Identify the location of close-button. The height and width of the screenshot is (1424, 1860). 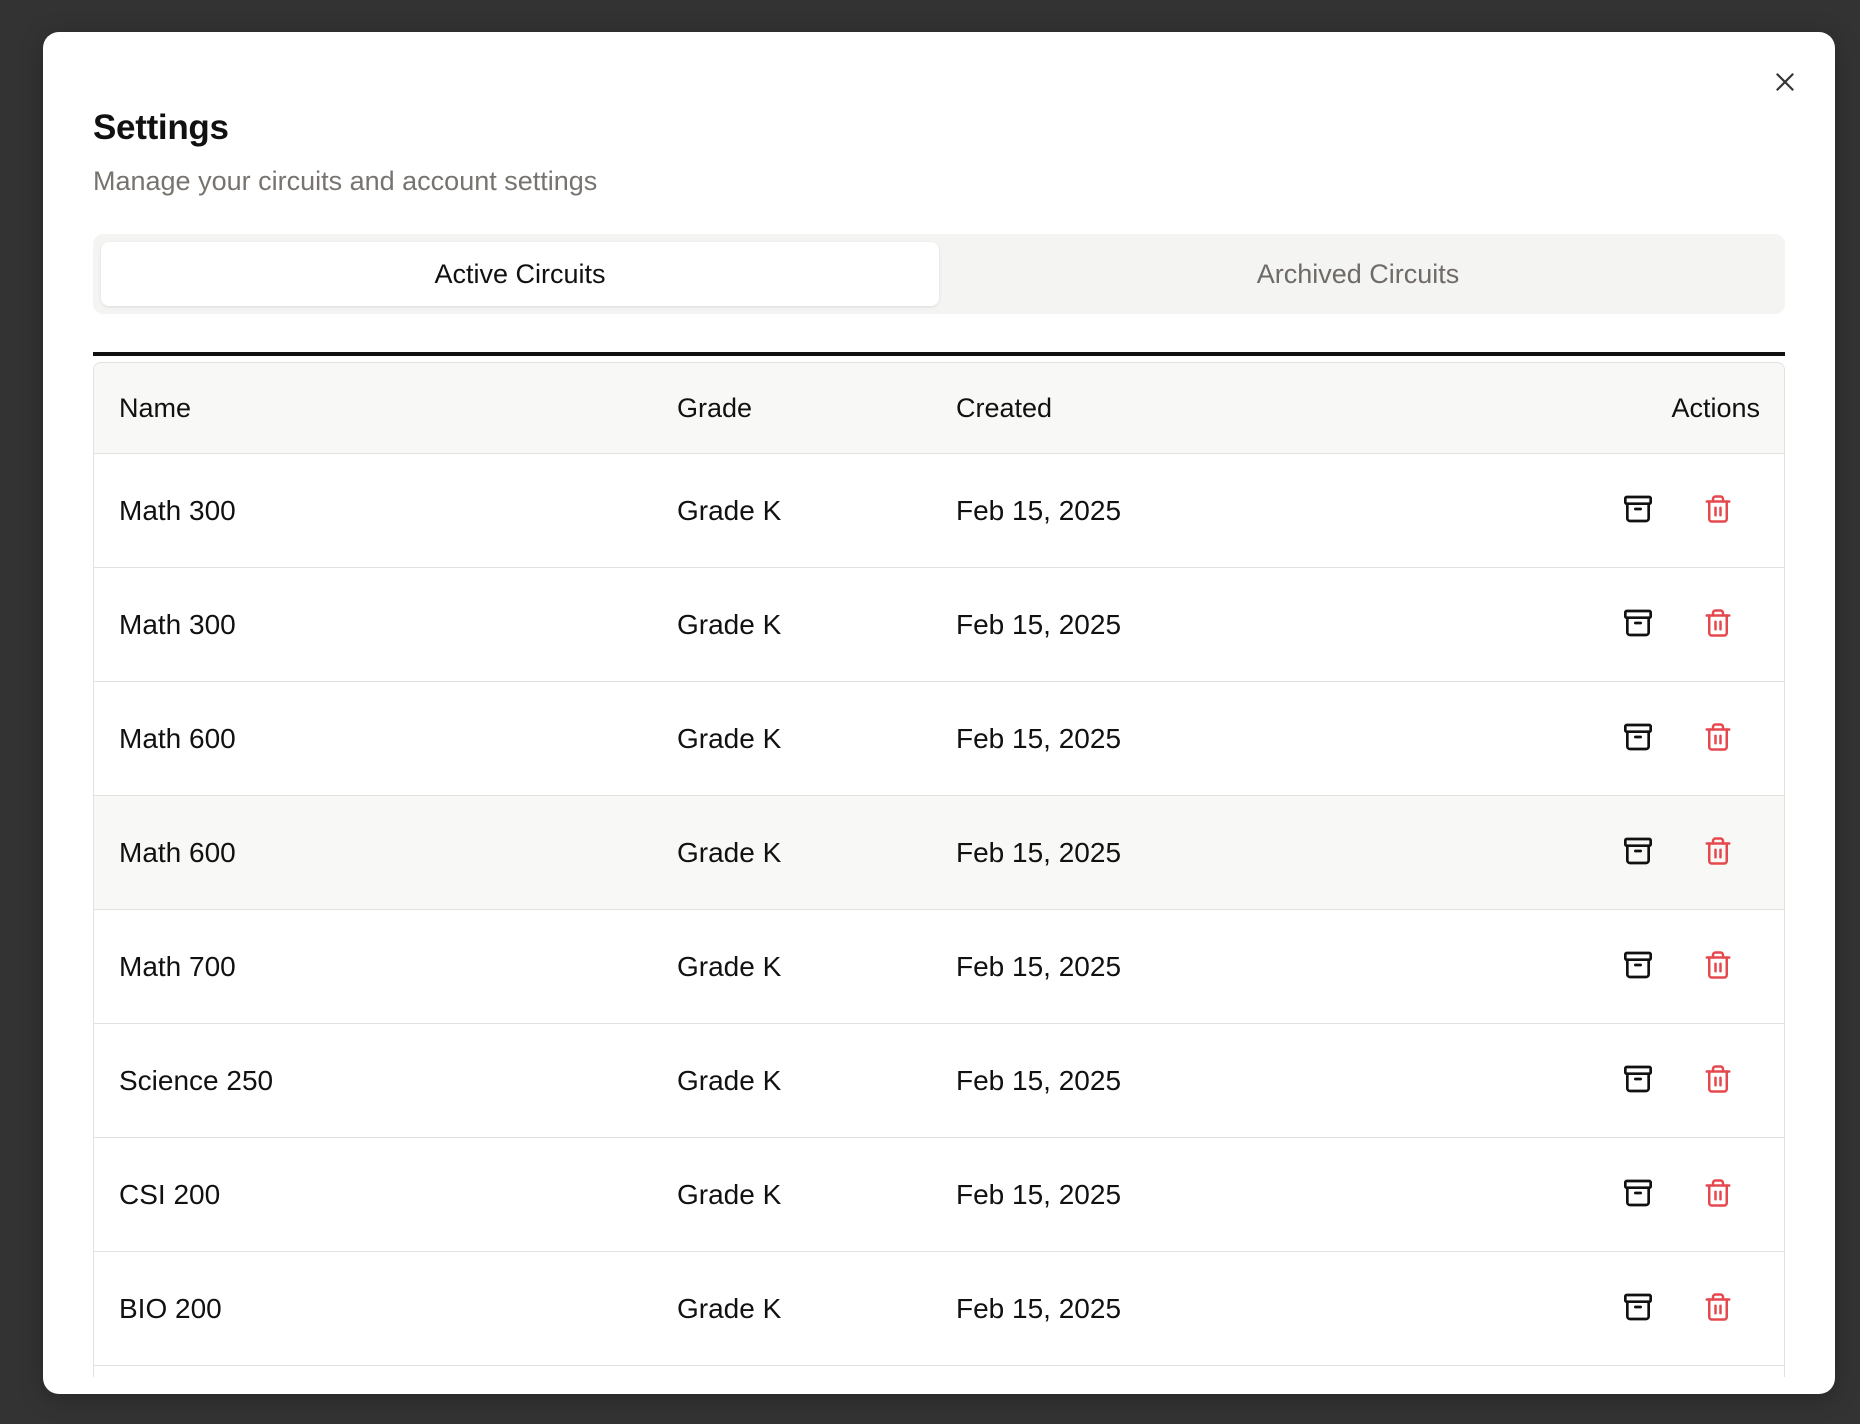
(1785, 82).